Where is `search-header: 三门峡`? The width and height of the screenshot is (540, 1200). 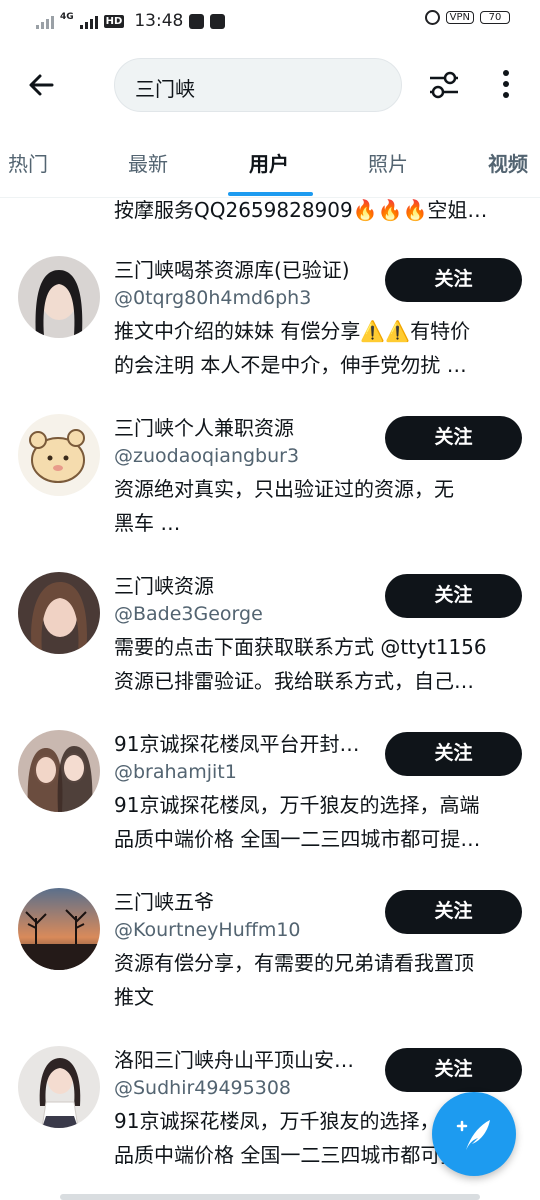 search-header: 三门峡 is located at coordinates (270, 85).